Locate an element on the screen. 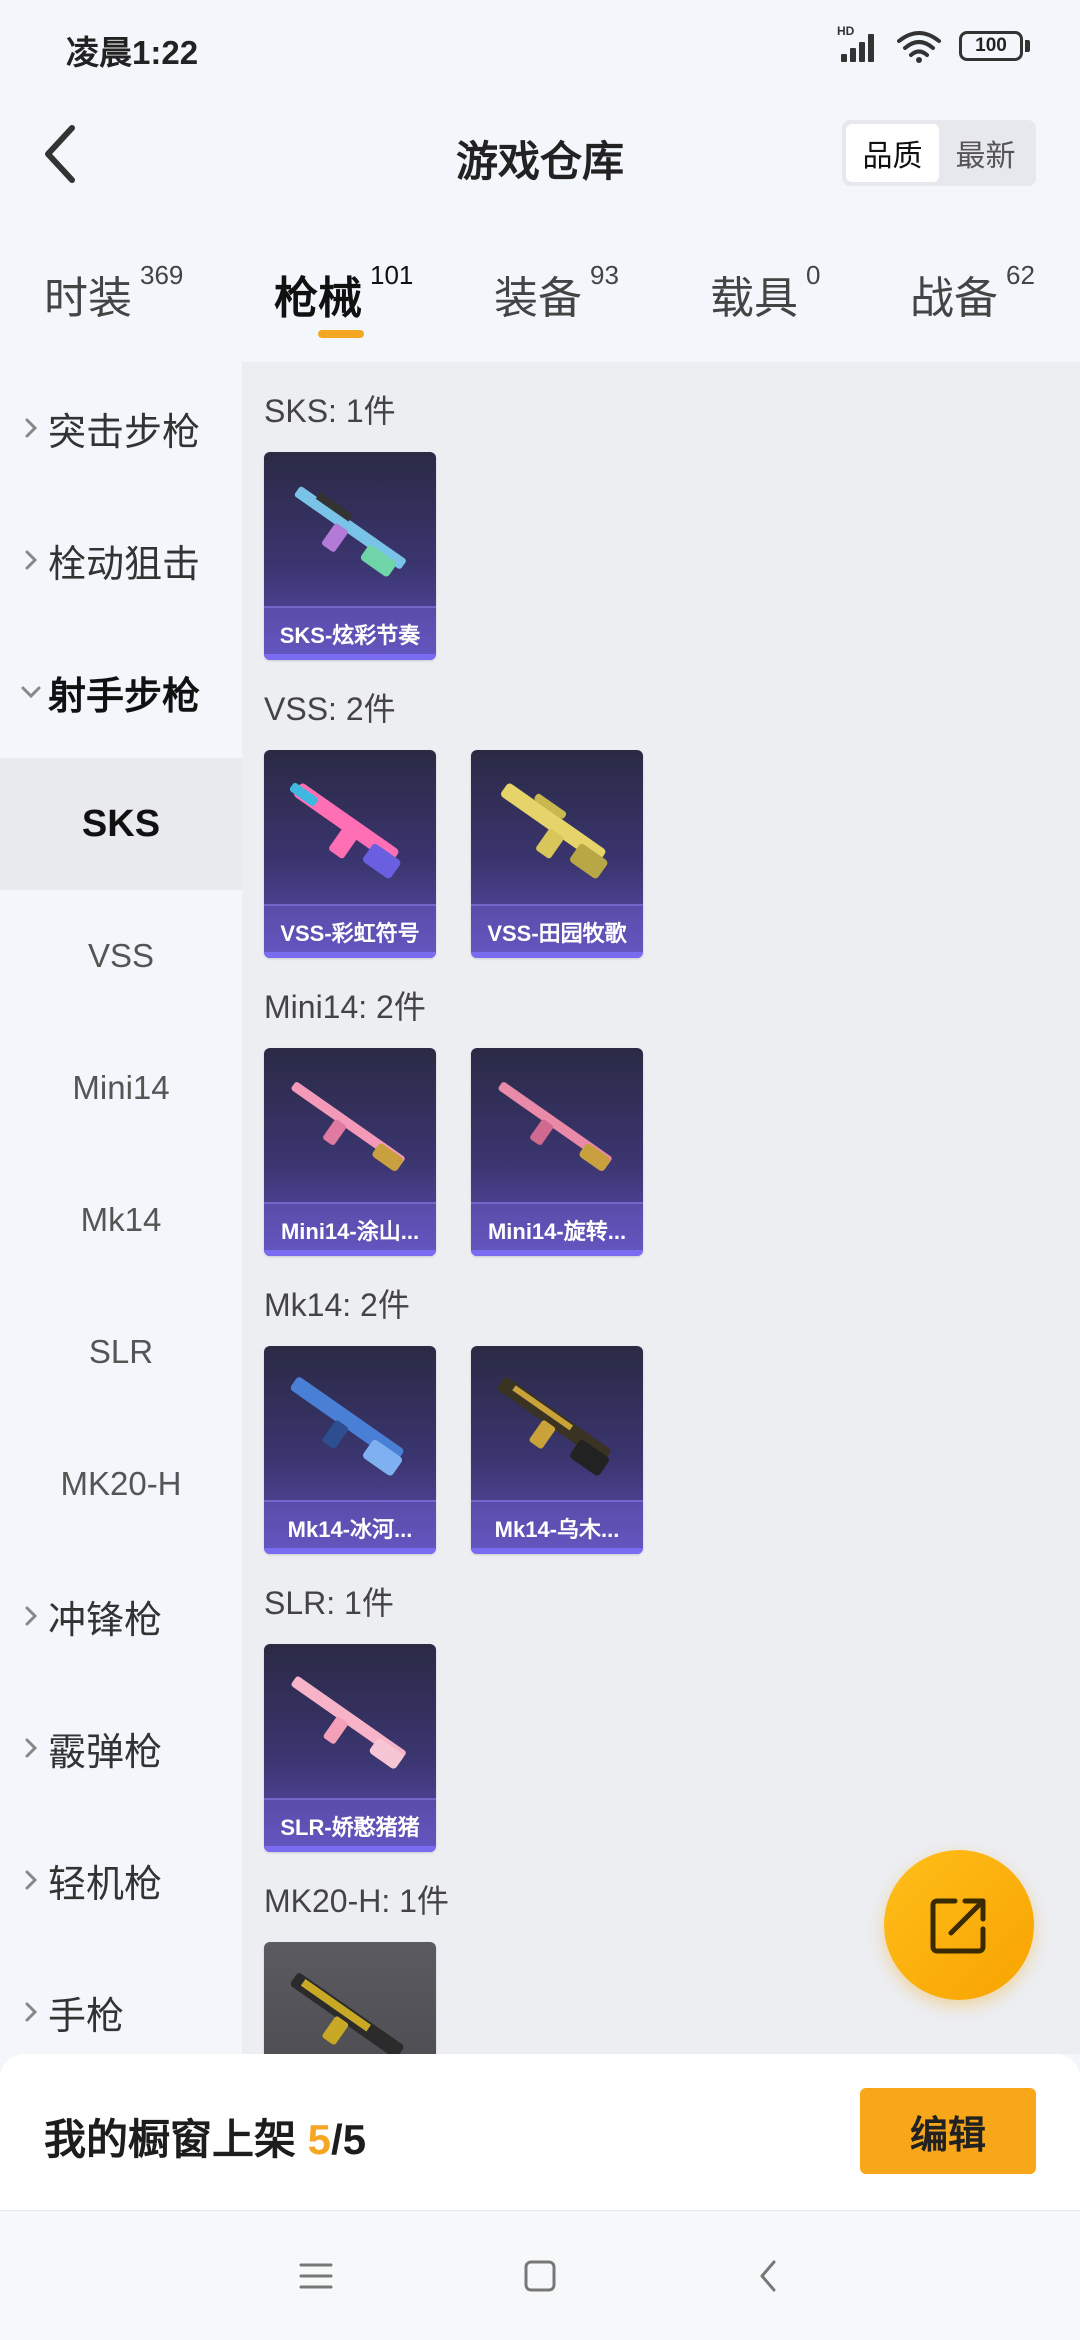 The width and height of the screenshot is (1080, 2340). signal-icon: HD is located at coordinates (858, 44).